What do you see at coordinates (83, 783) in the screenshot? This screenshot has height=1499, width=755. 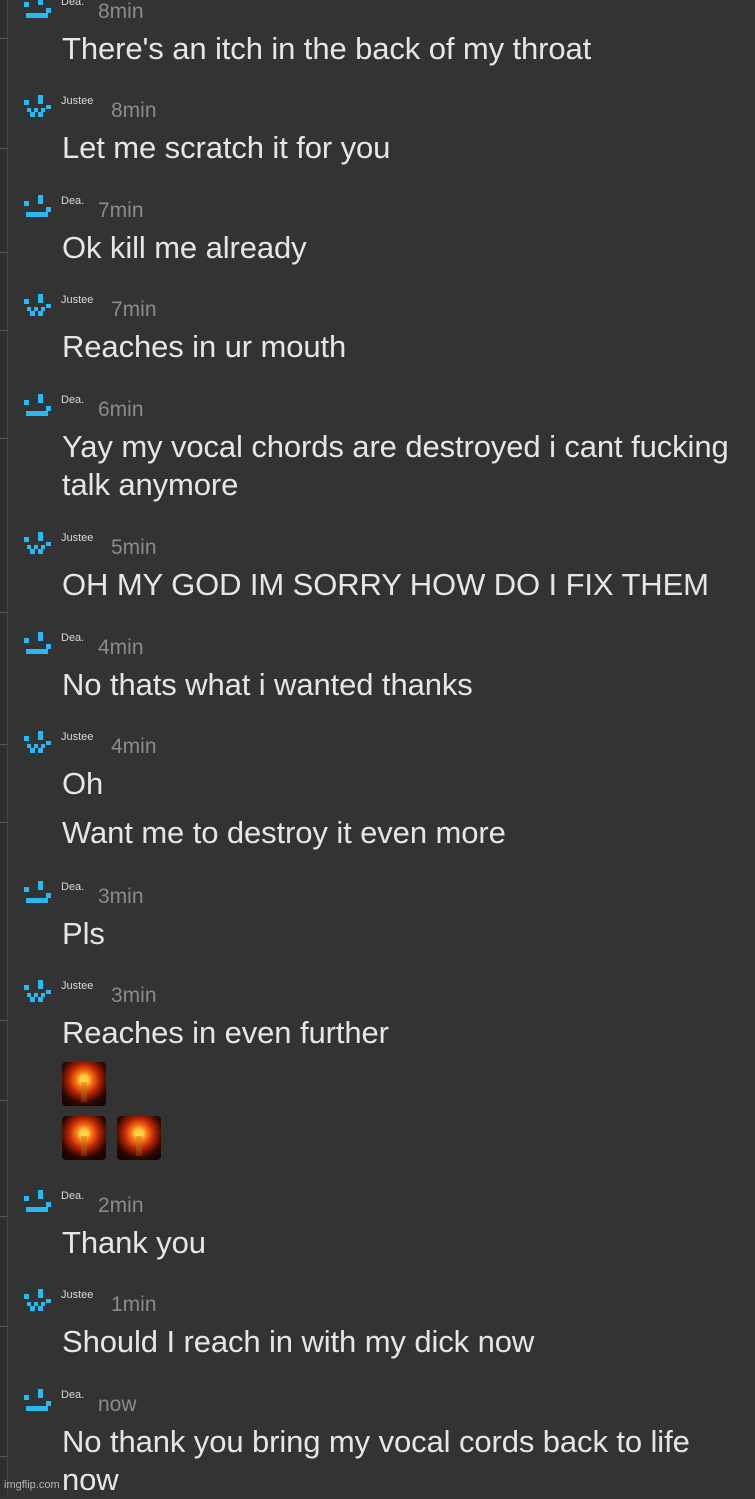 I see `message-text: Oh` at bounding box center [83, 783].